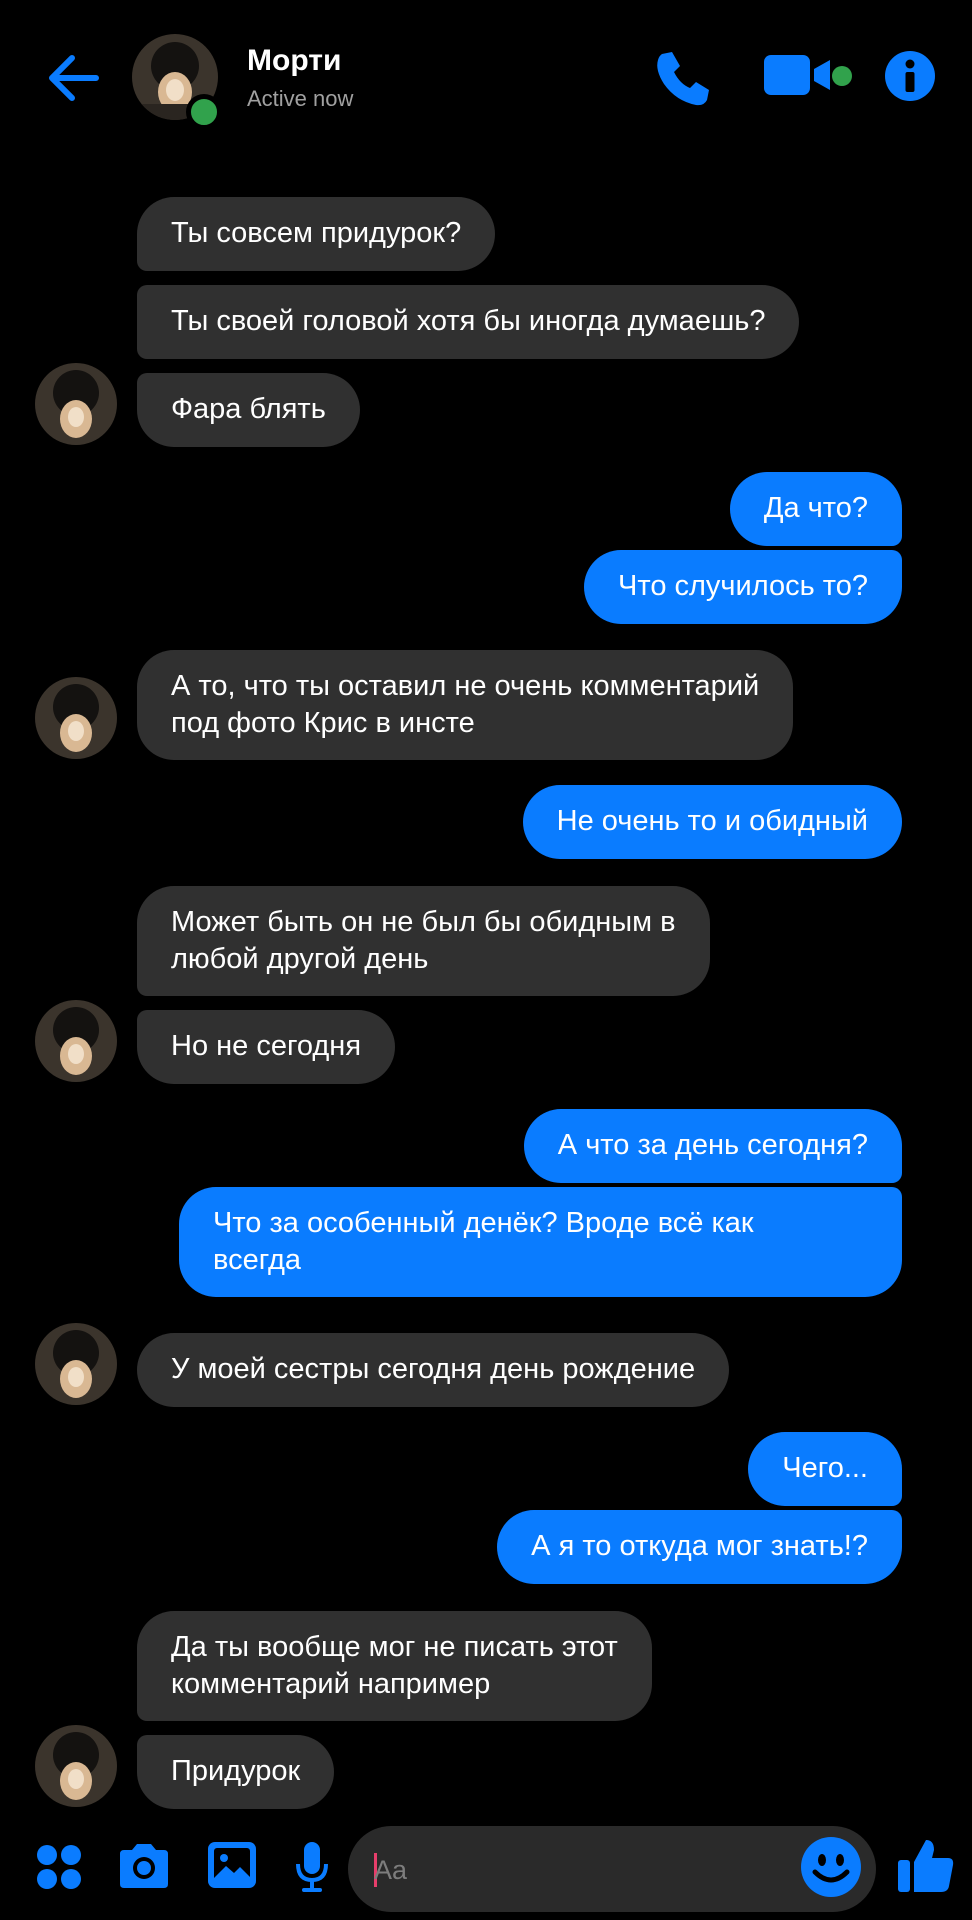  Describe the element at coordinates (316, 234) in the screenshot. I see `message-incoming: Ты совсем придурок?` at that location.